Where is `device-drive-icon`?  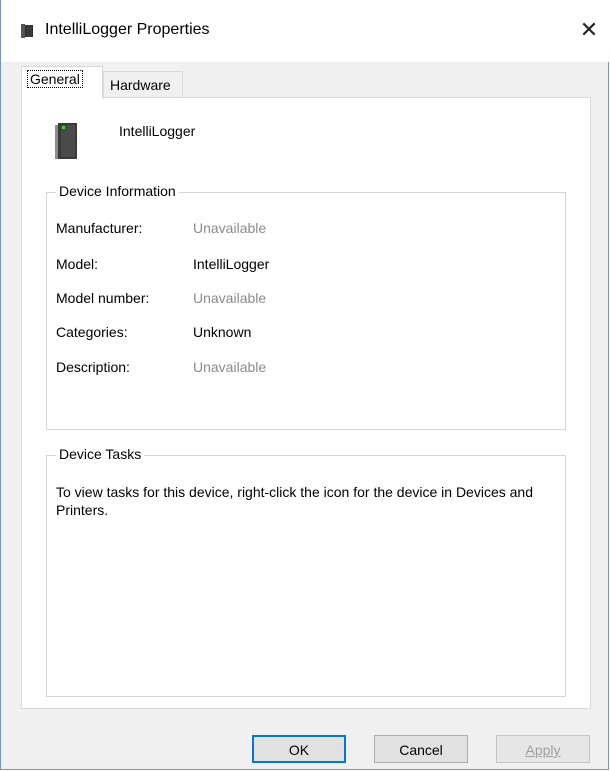 device-drive-icon is located at coordinates (66, 141).